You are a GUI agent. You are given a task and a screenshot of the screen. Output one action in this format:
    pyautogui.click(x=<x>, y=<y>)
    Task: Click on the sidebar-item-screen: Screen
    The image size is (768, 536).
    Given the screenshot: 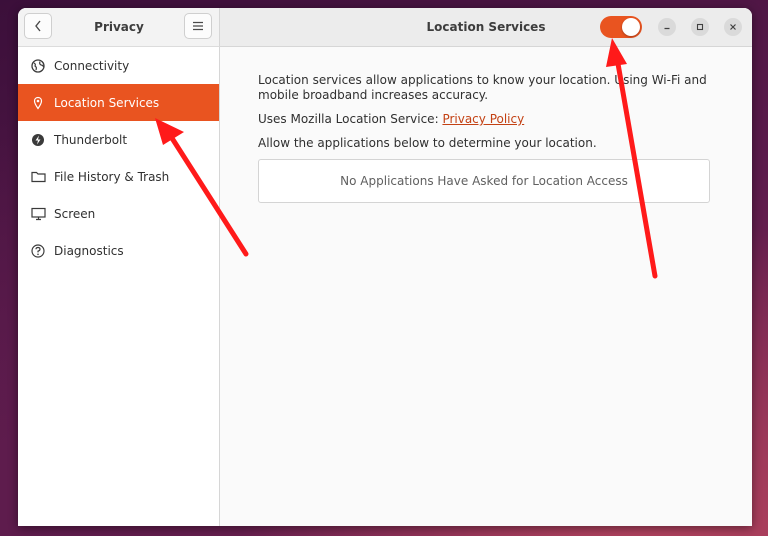 What is the action you would take?
    pyautogui.click(x=118, y=213)
    